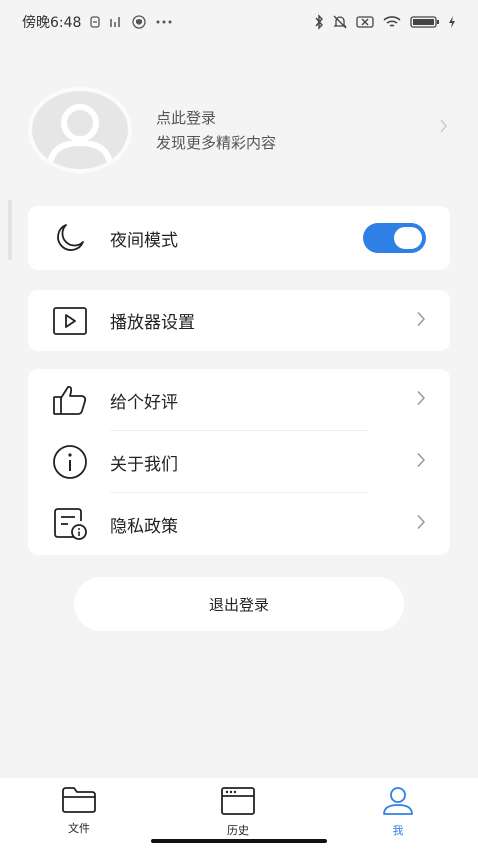 Image resolution: width=478 pixels, height=850 pixels. Describe the element at coordinates (365, 22) in the screenshot. I see `no-sim-icon` at that location.